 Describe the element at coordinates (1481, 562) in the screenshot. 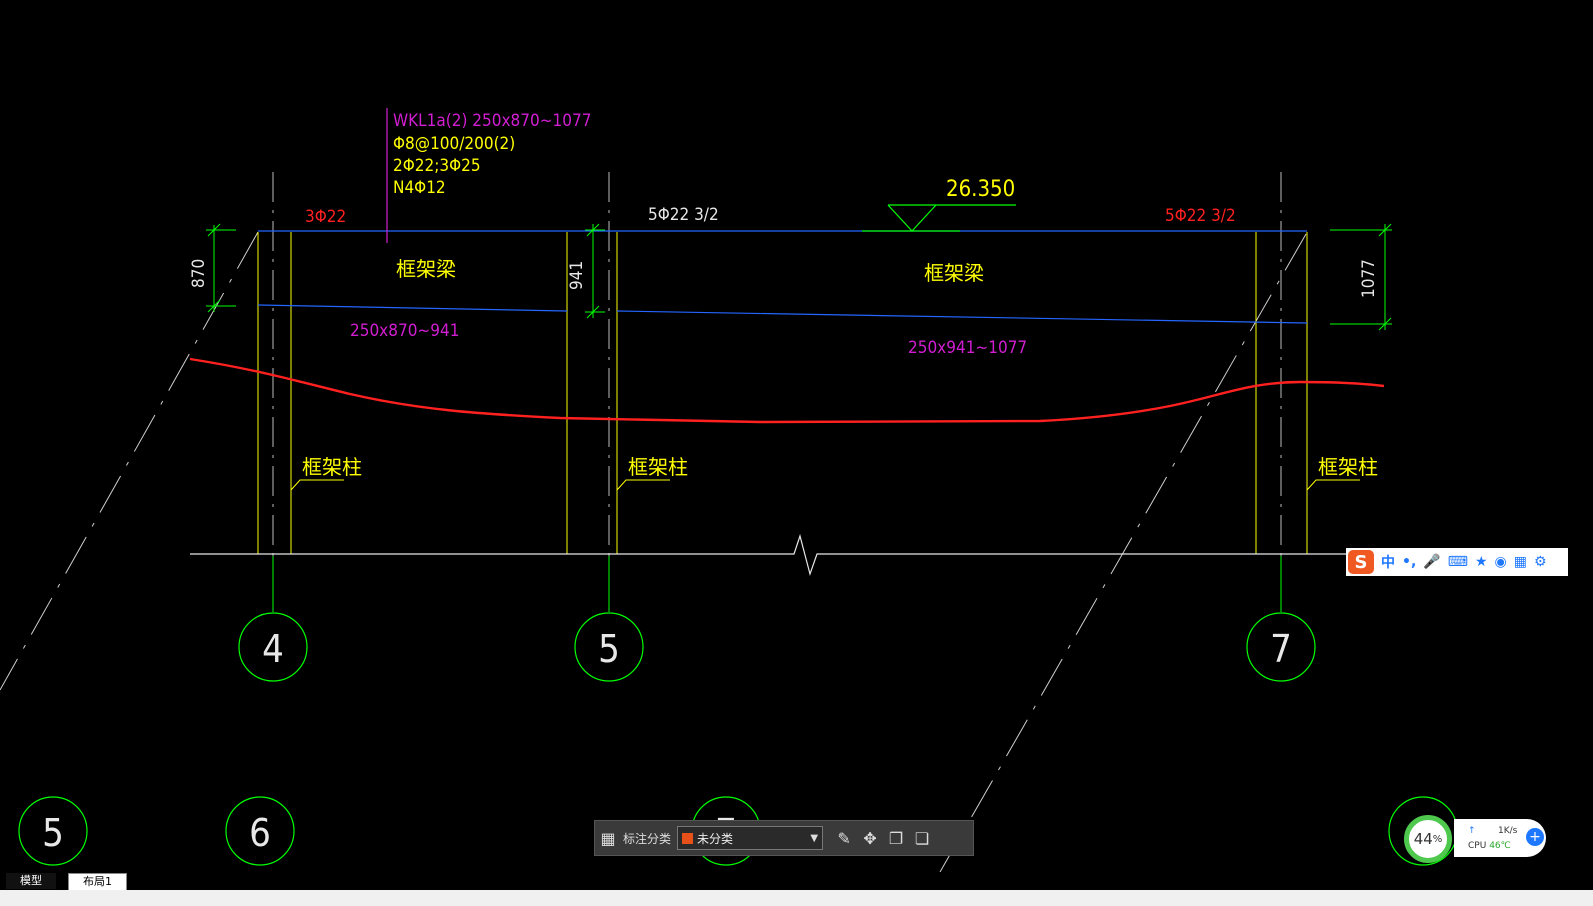

I see `skin-icon: ★` at that location.